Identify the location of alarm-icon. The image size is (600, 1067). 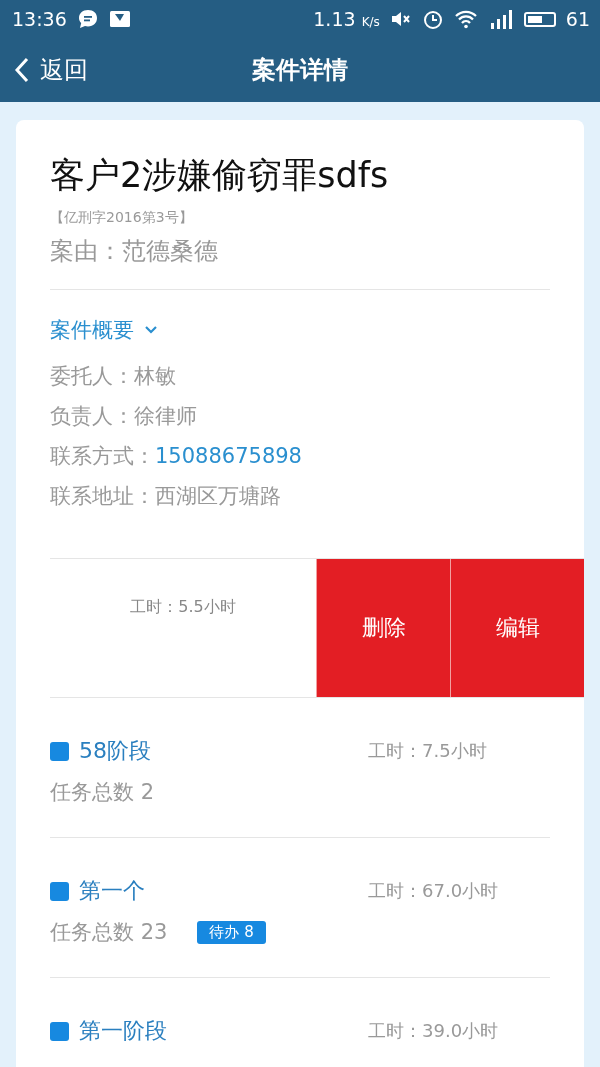
(432, 19).